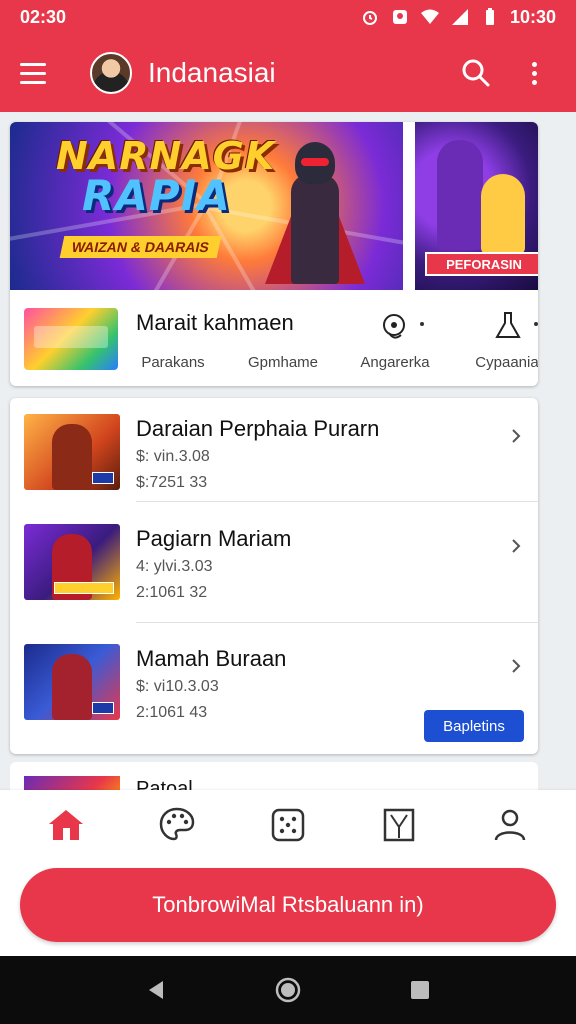  What do you see at coordinates (214, 538) in the screenshot?
I see `list-item-title: Pagiarn Mariam` at bounding box center [214, 538].